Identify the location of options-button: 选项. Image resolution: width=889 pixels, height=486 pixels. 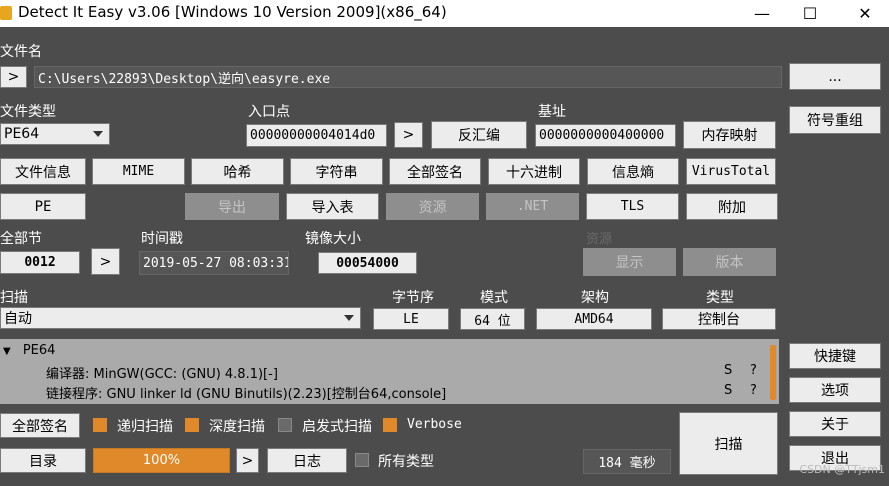
(835, 390).